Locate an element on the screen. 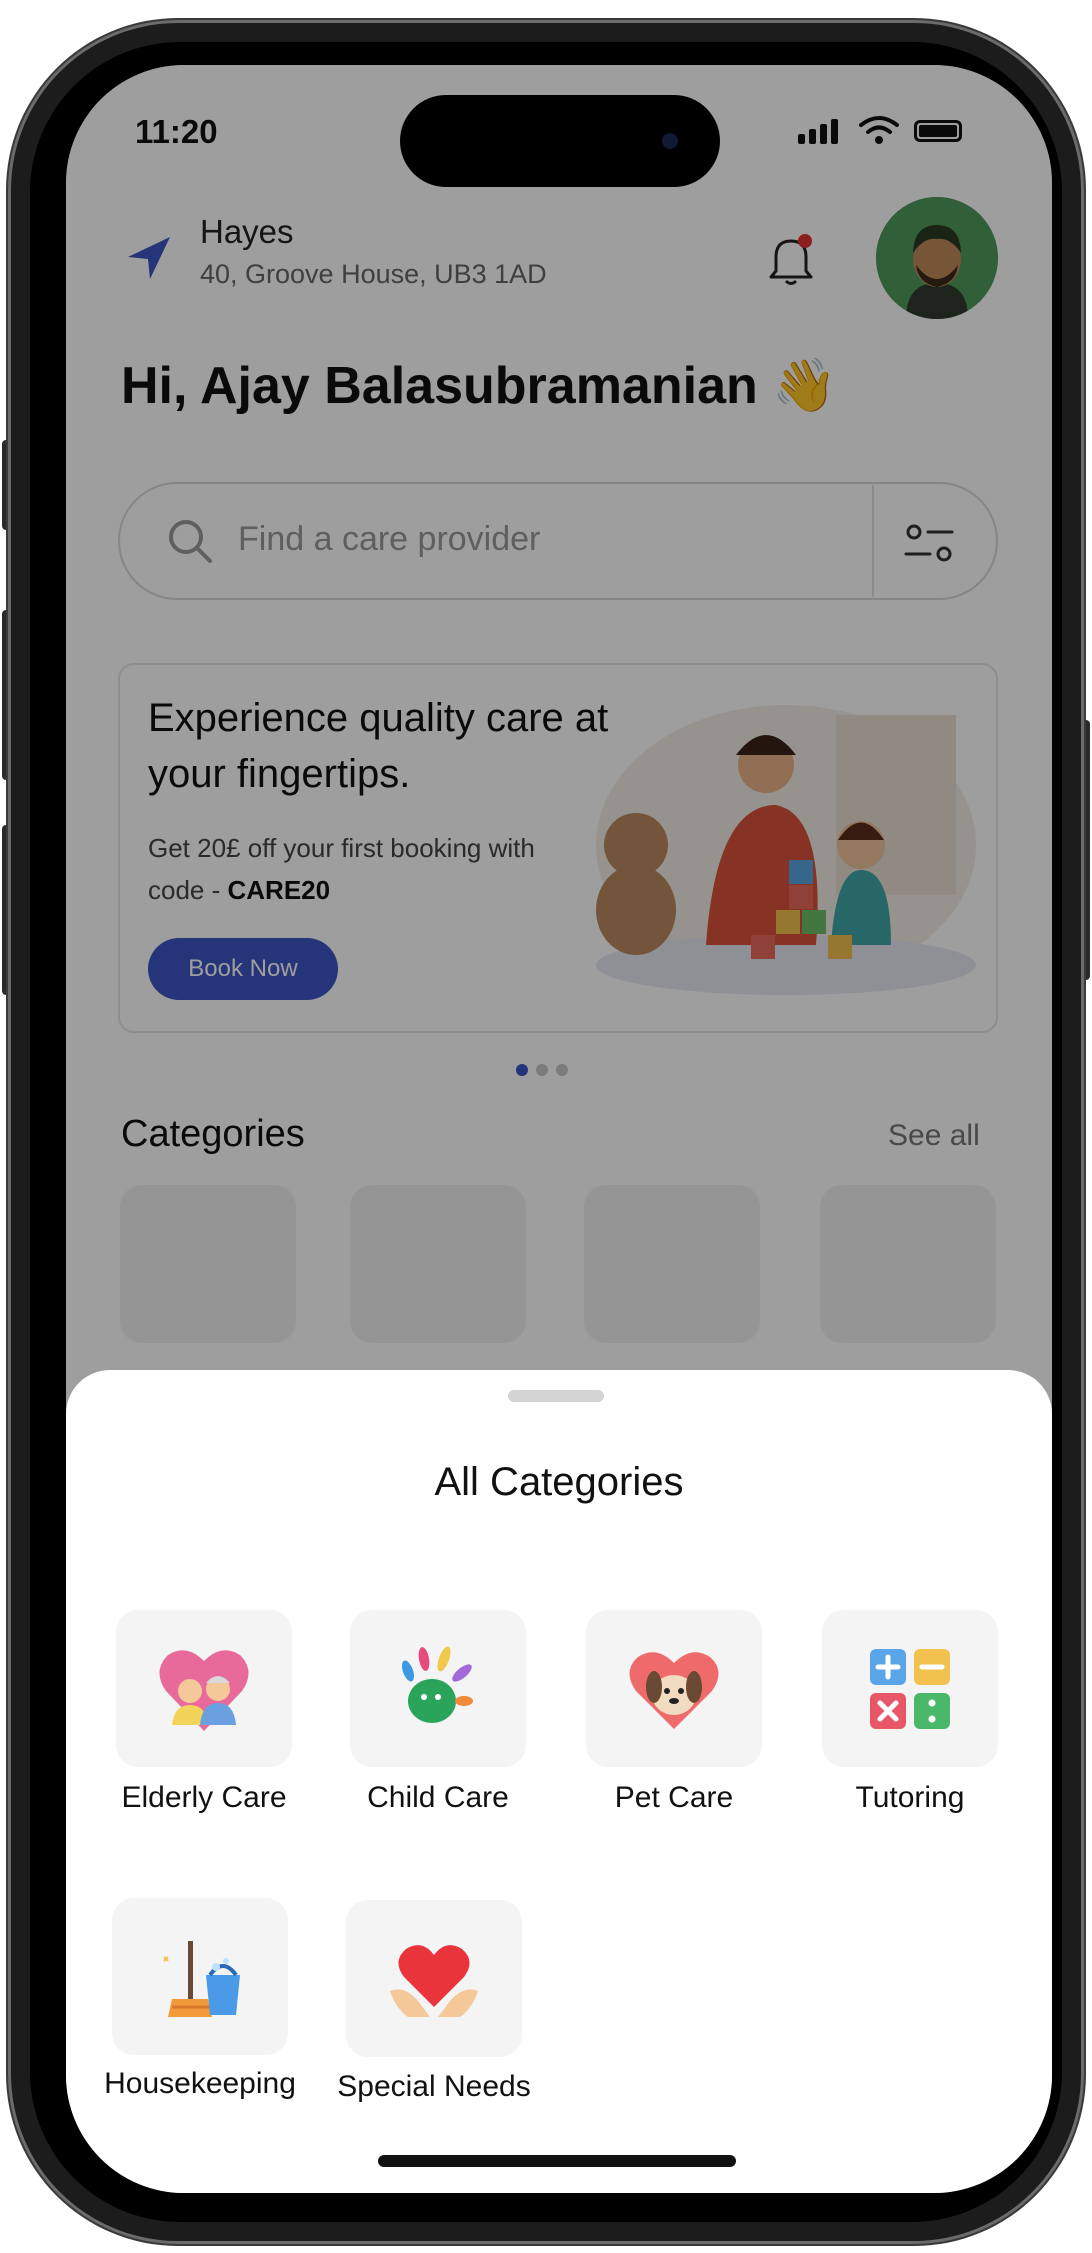 The image size is (1092, 2253). category-label-pet-care: Pet Care is located at coordinates (674, 1798).